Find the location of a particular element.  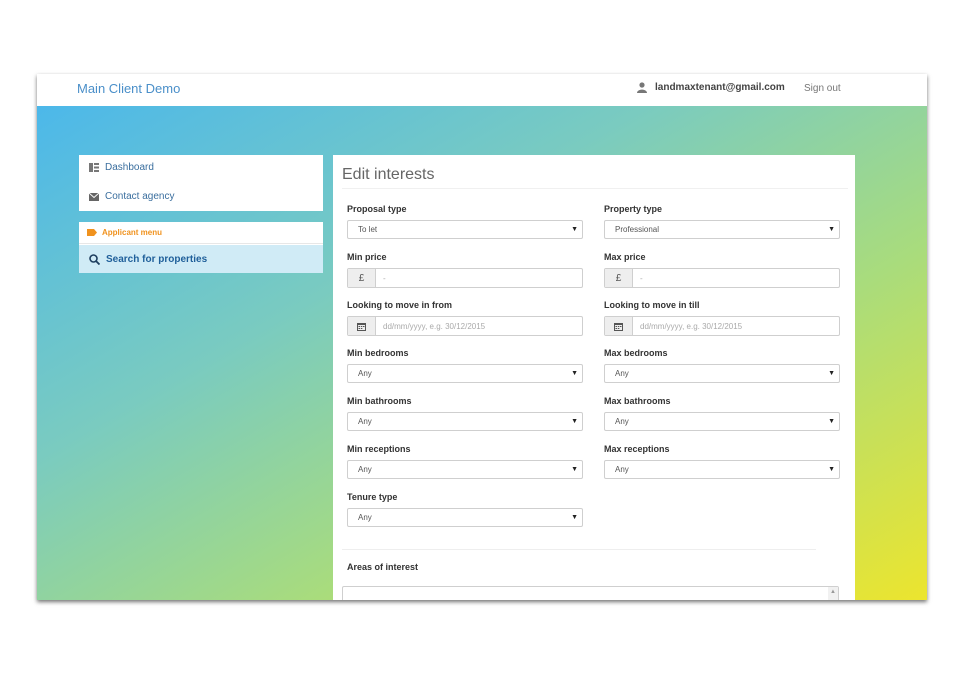

min-receptions-select: Any ▼ is located at coordinates (465, 469).